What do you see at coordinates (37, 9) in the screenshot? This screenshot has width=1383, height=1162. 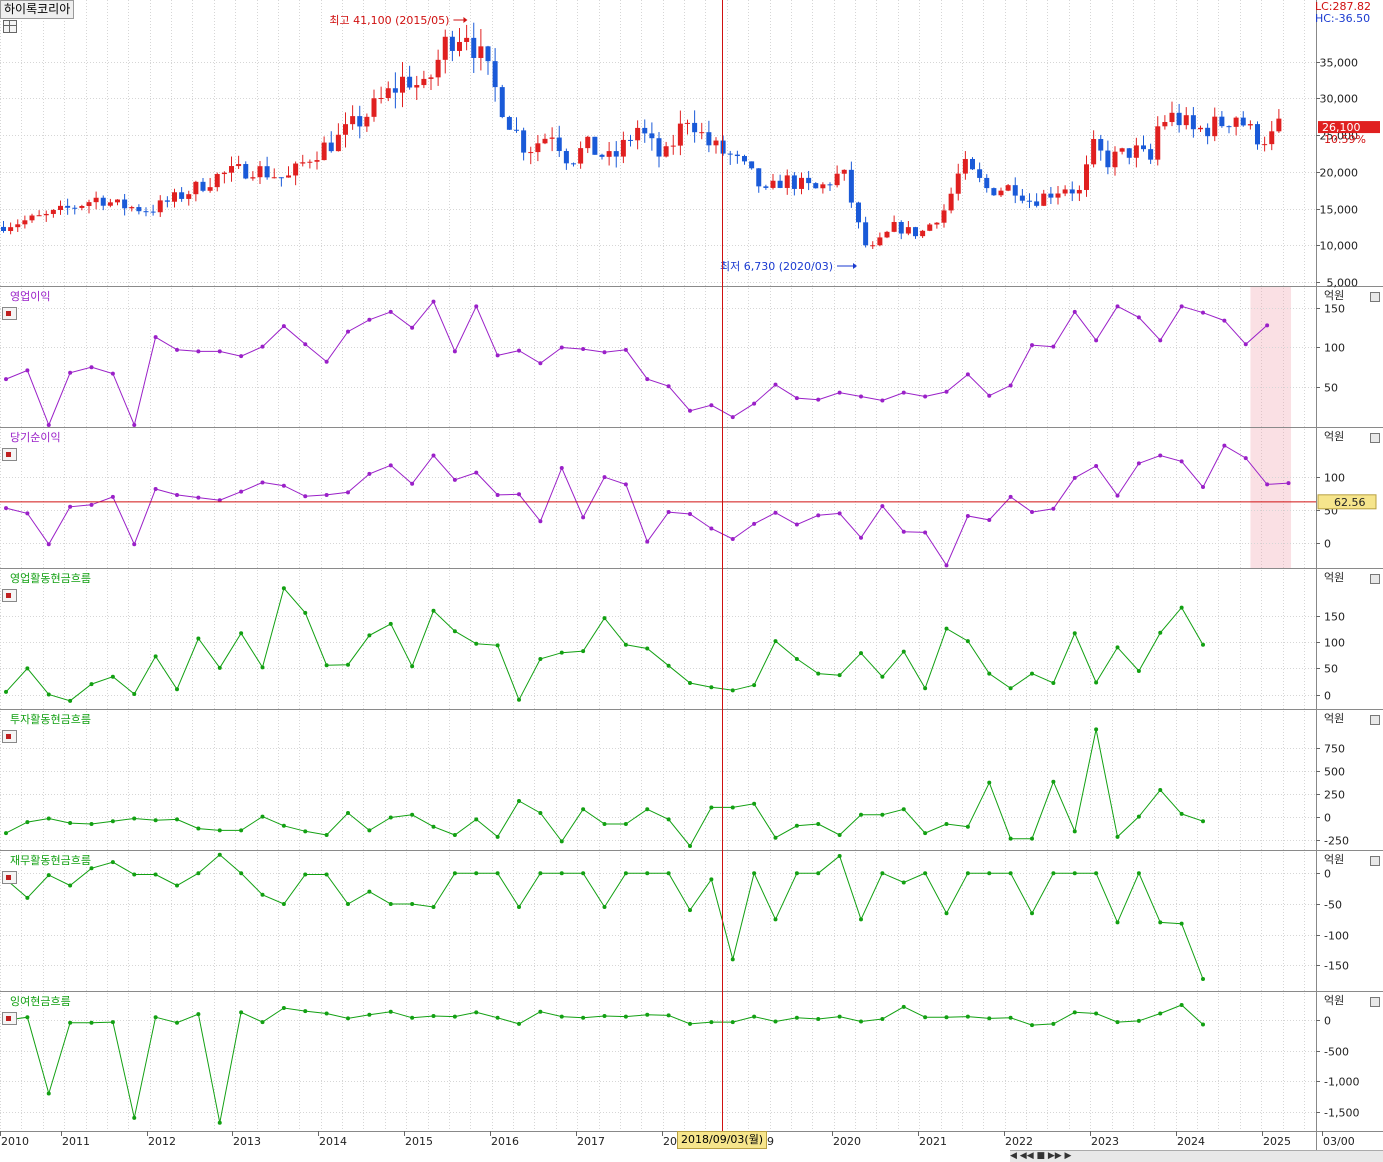 I see `stock-name-label: 하이록코리아` at bounding box center [37, 9].